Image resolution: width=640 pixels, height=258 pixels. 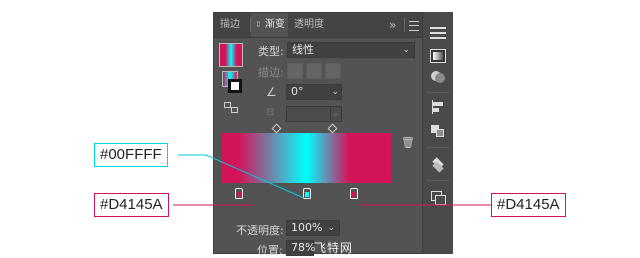 What do you see at coordinates (334, 248) in the screenshot?
I see `watermark-text: 飞特网` at bounding box center [334, 248].